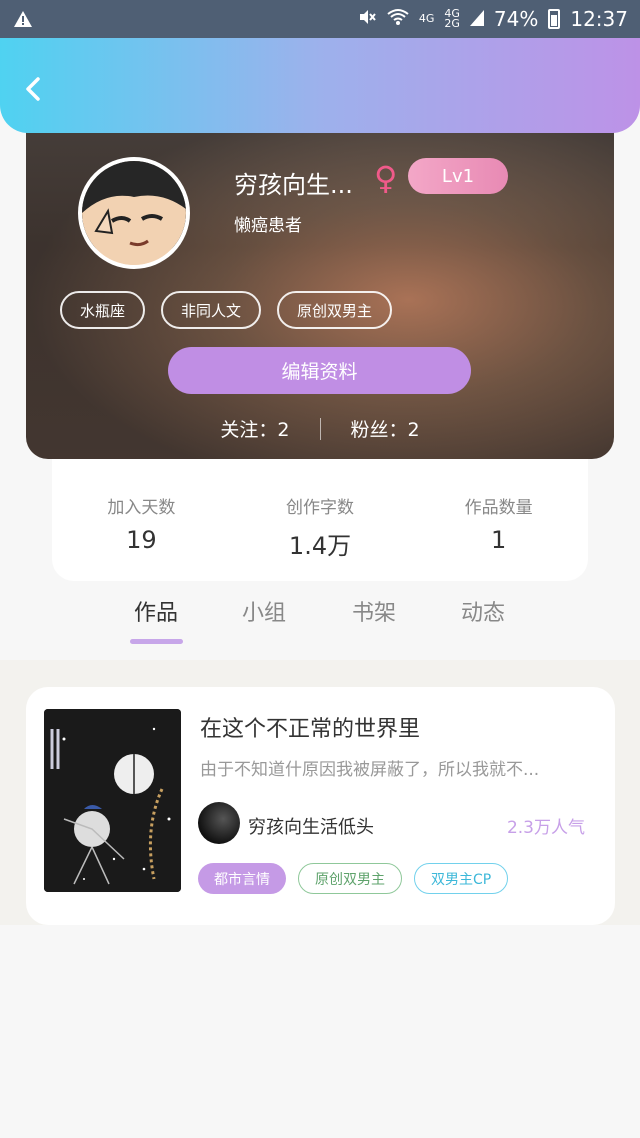 The image size is (640, 1138). I want to click on stat-word-count: 创作字数 1.4万, so click(320, 520).